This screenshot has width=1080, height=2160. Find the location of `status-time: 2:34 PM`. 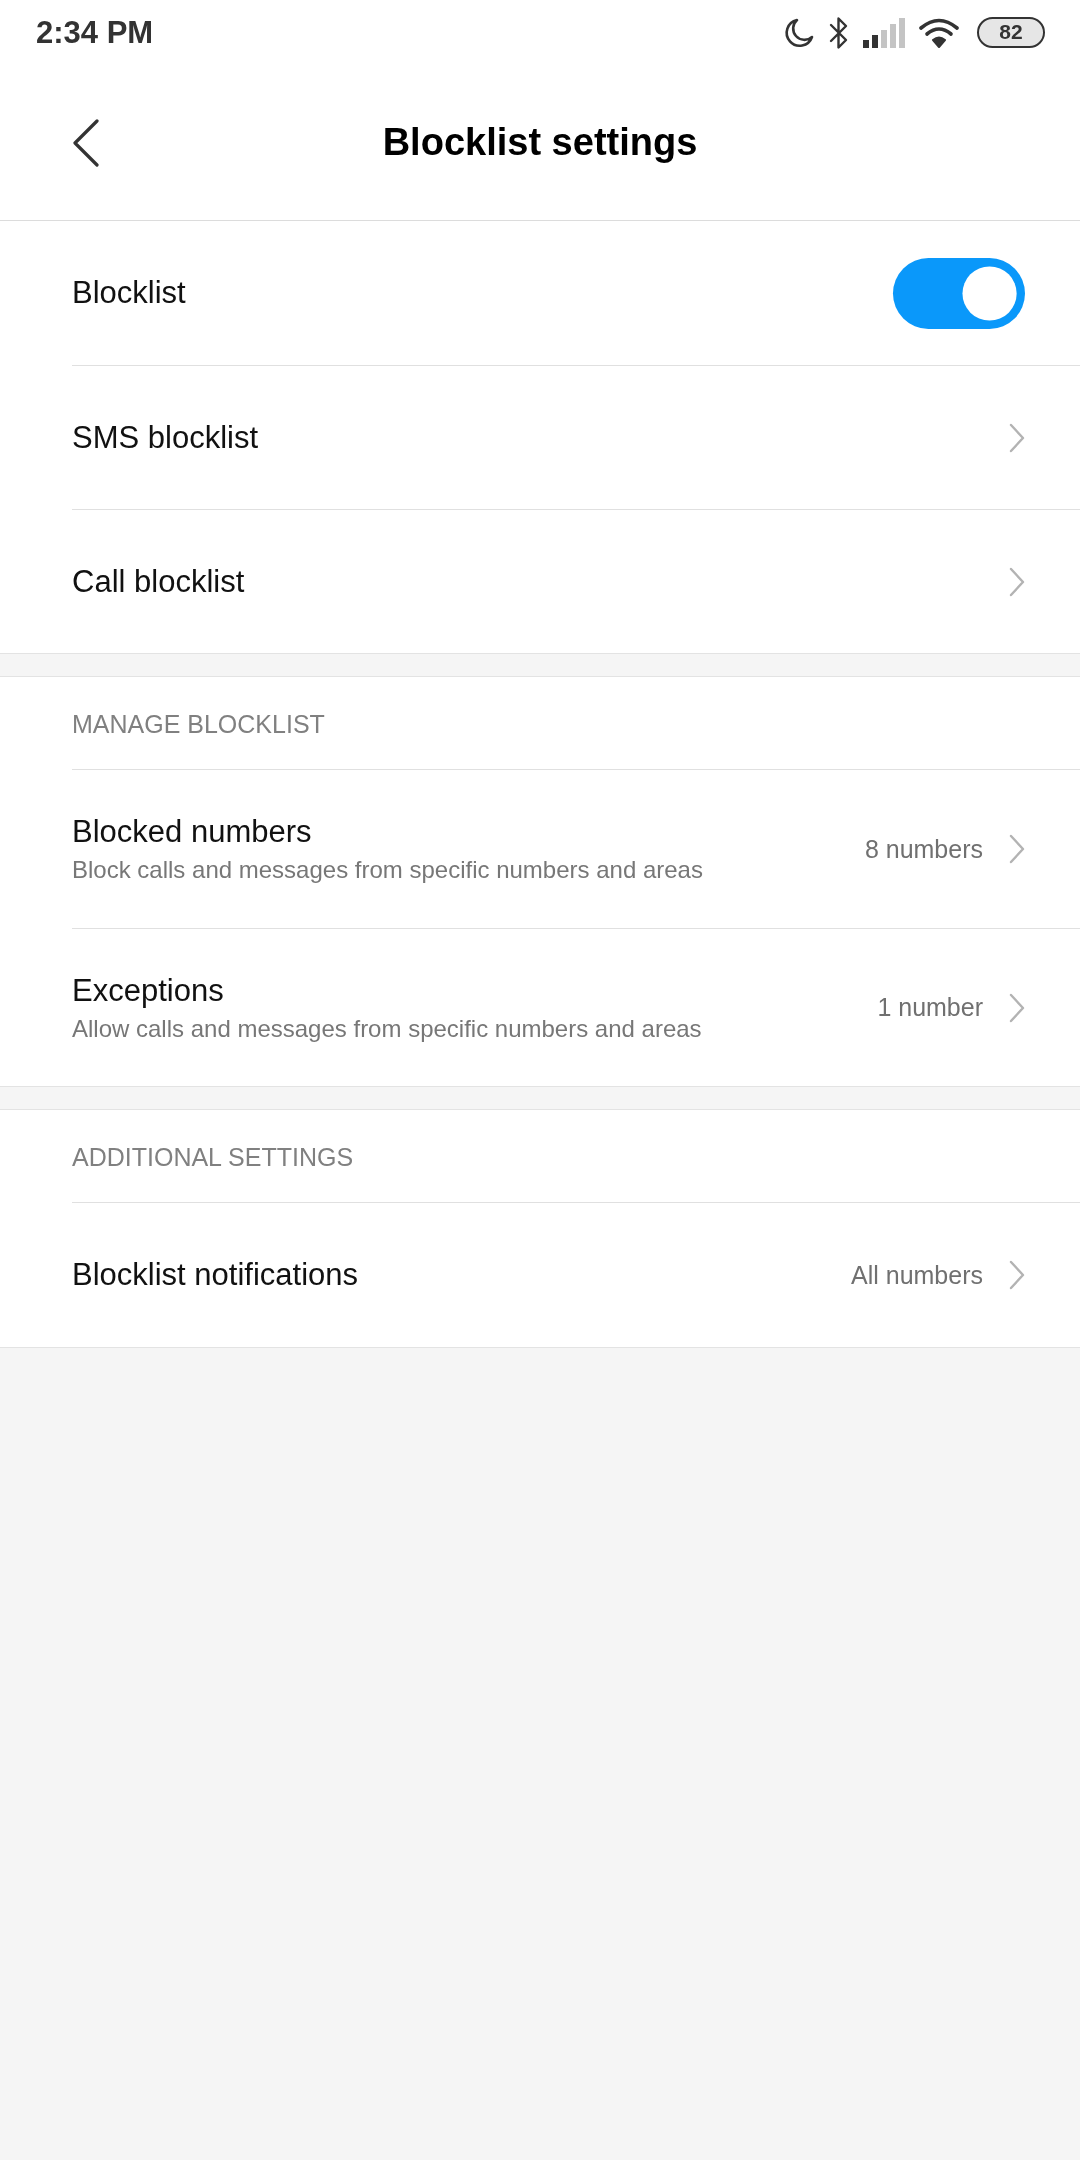

status-time: 2:34 PM is located at coordinates (95, 32).